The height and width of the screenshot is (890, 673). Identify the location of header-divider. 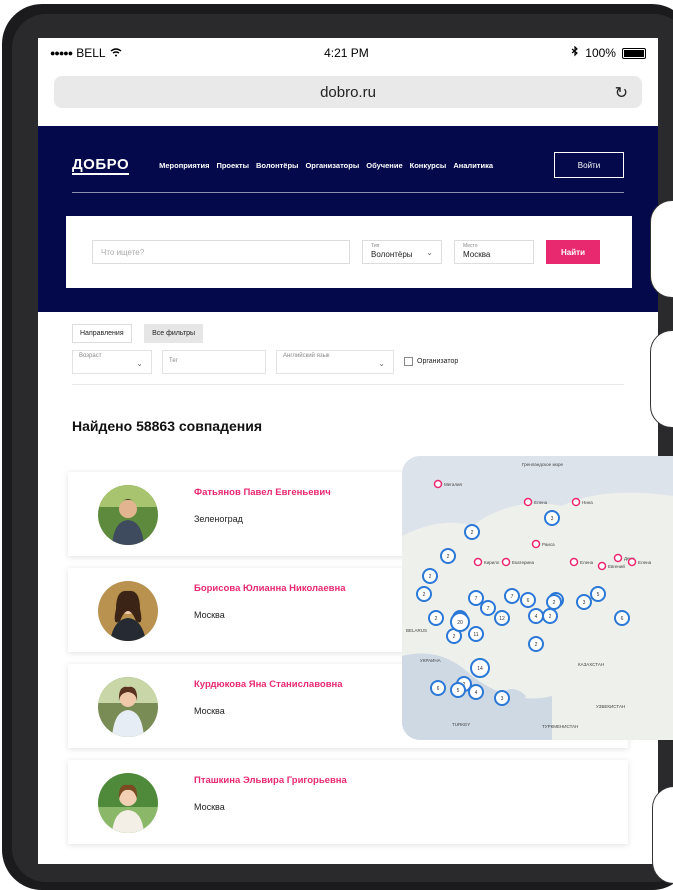
(348, 192).